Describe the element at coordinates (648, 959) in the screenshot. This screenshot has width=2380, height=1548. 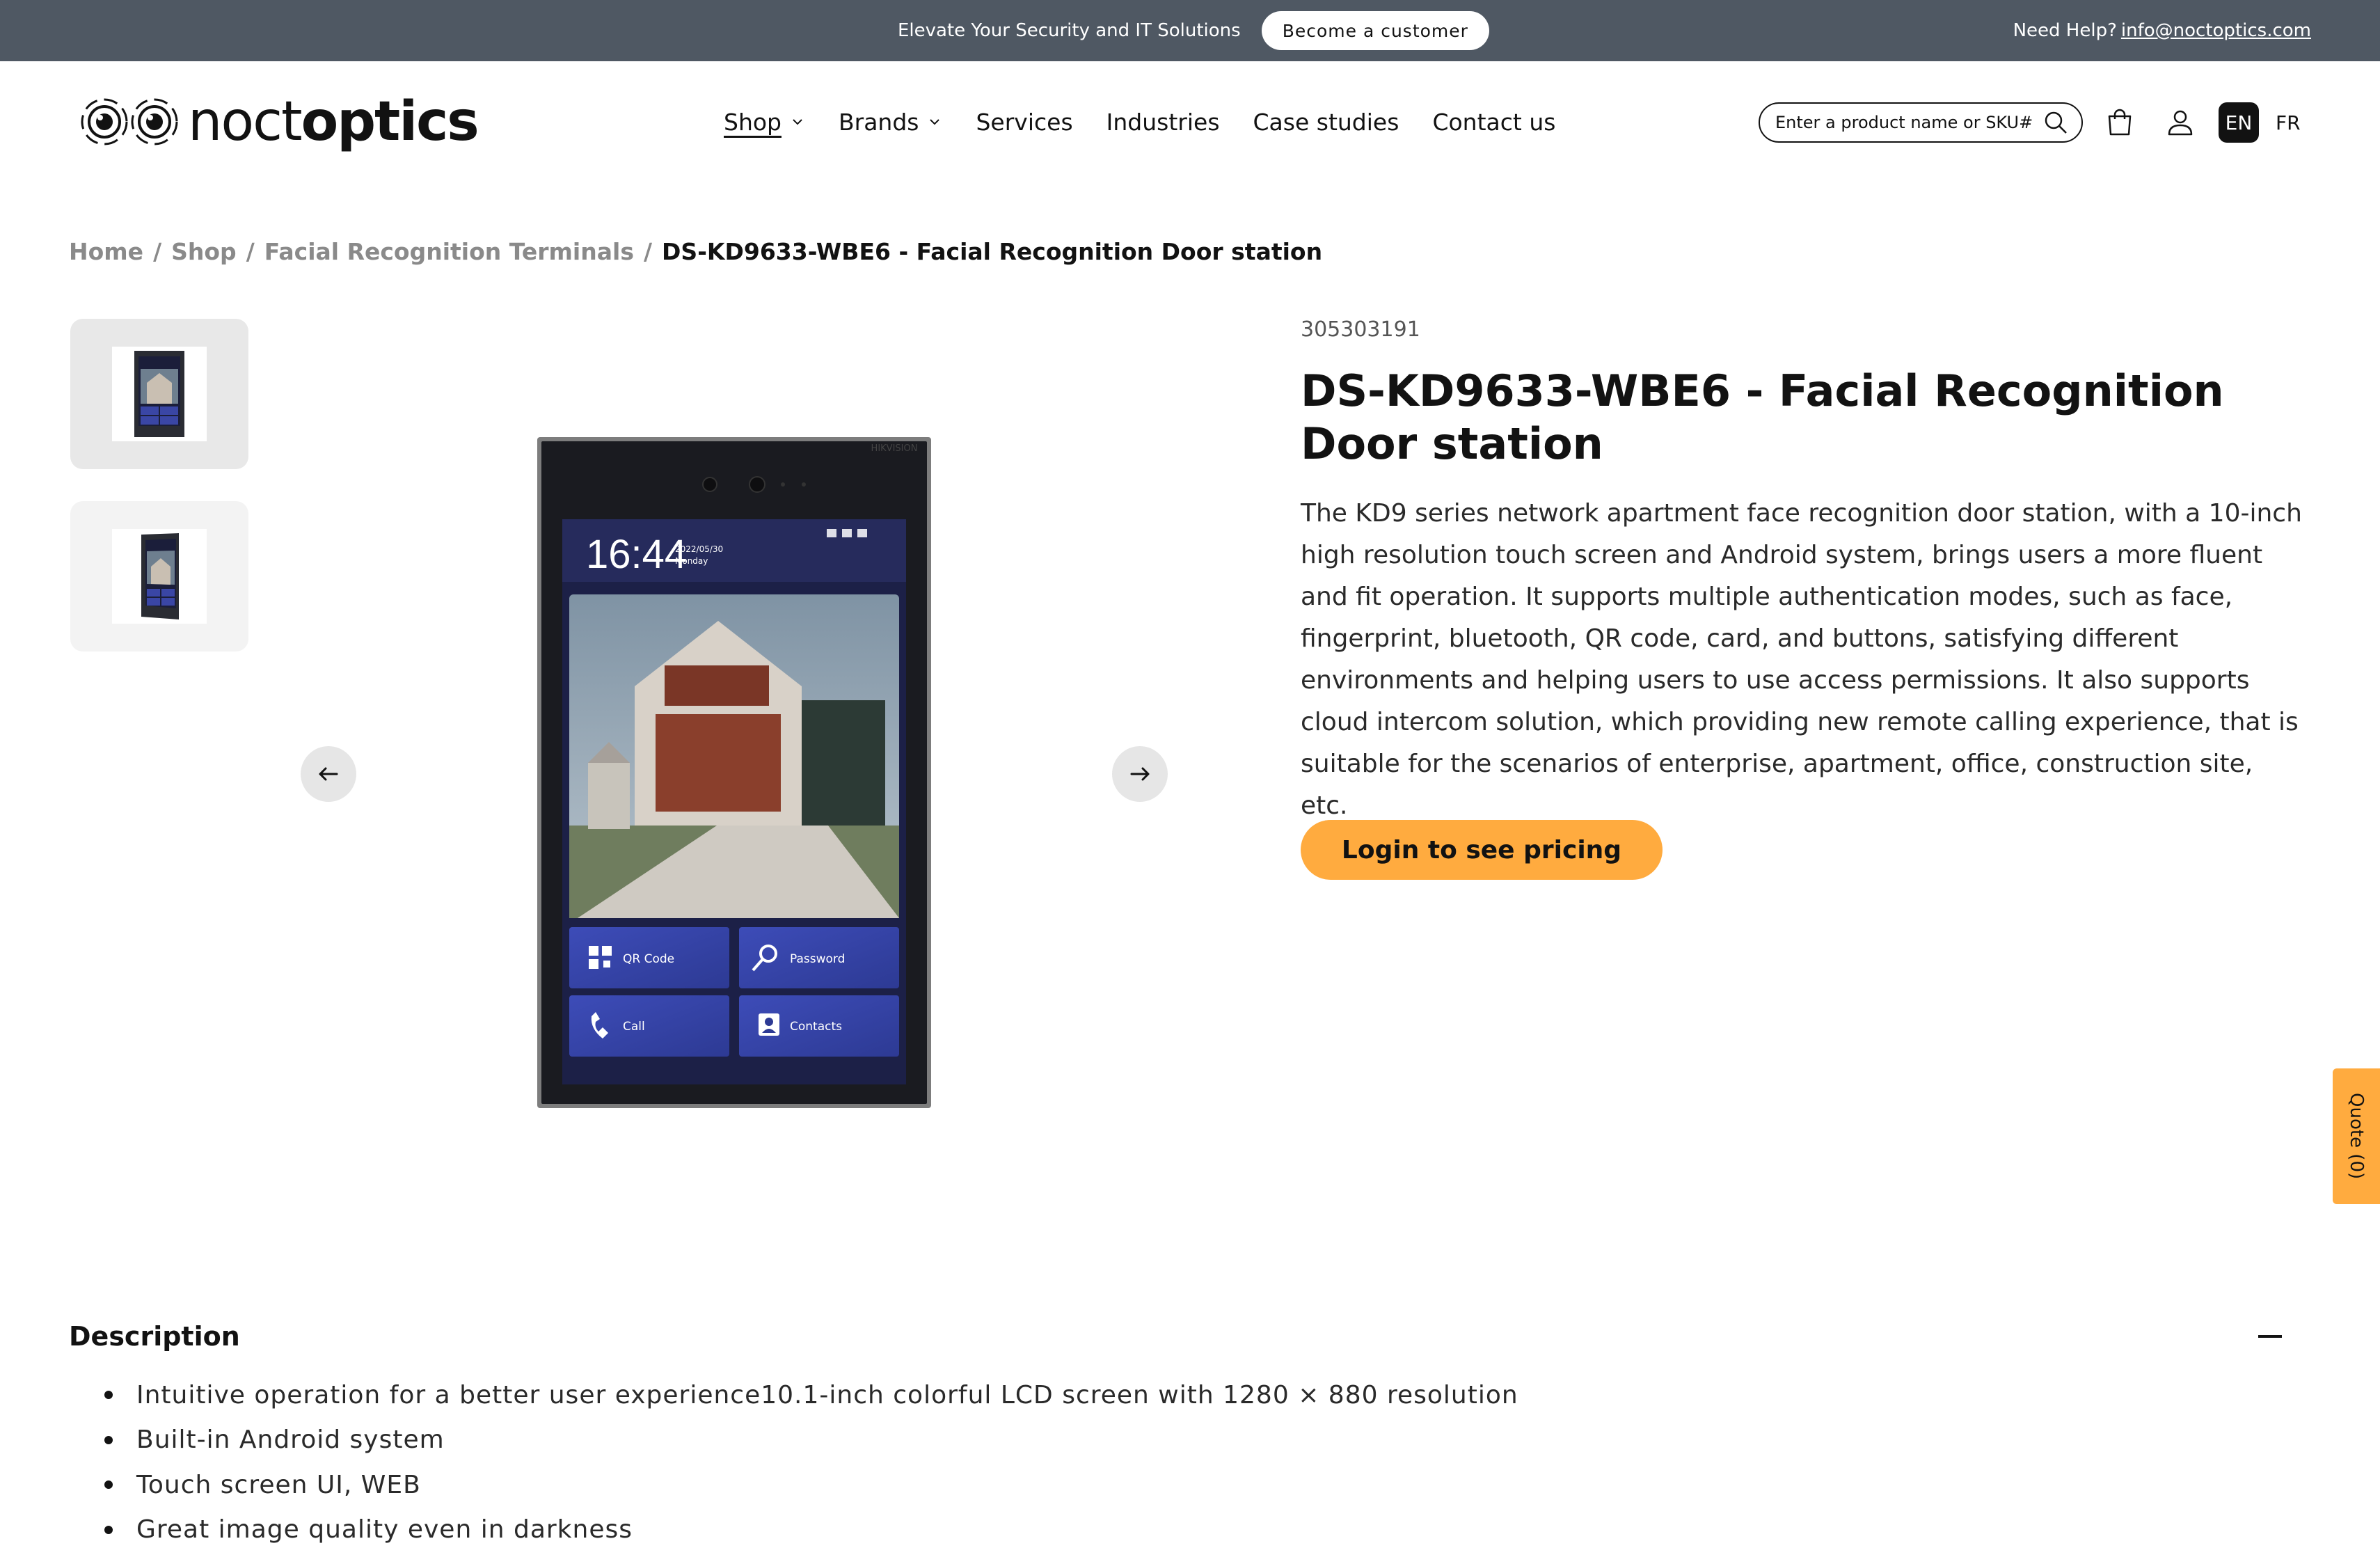
I see `tile-qr-code: QR Code` at that location.